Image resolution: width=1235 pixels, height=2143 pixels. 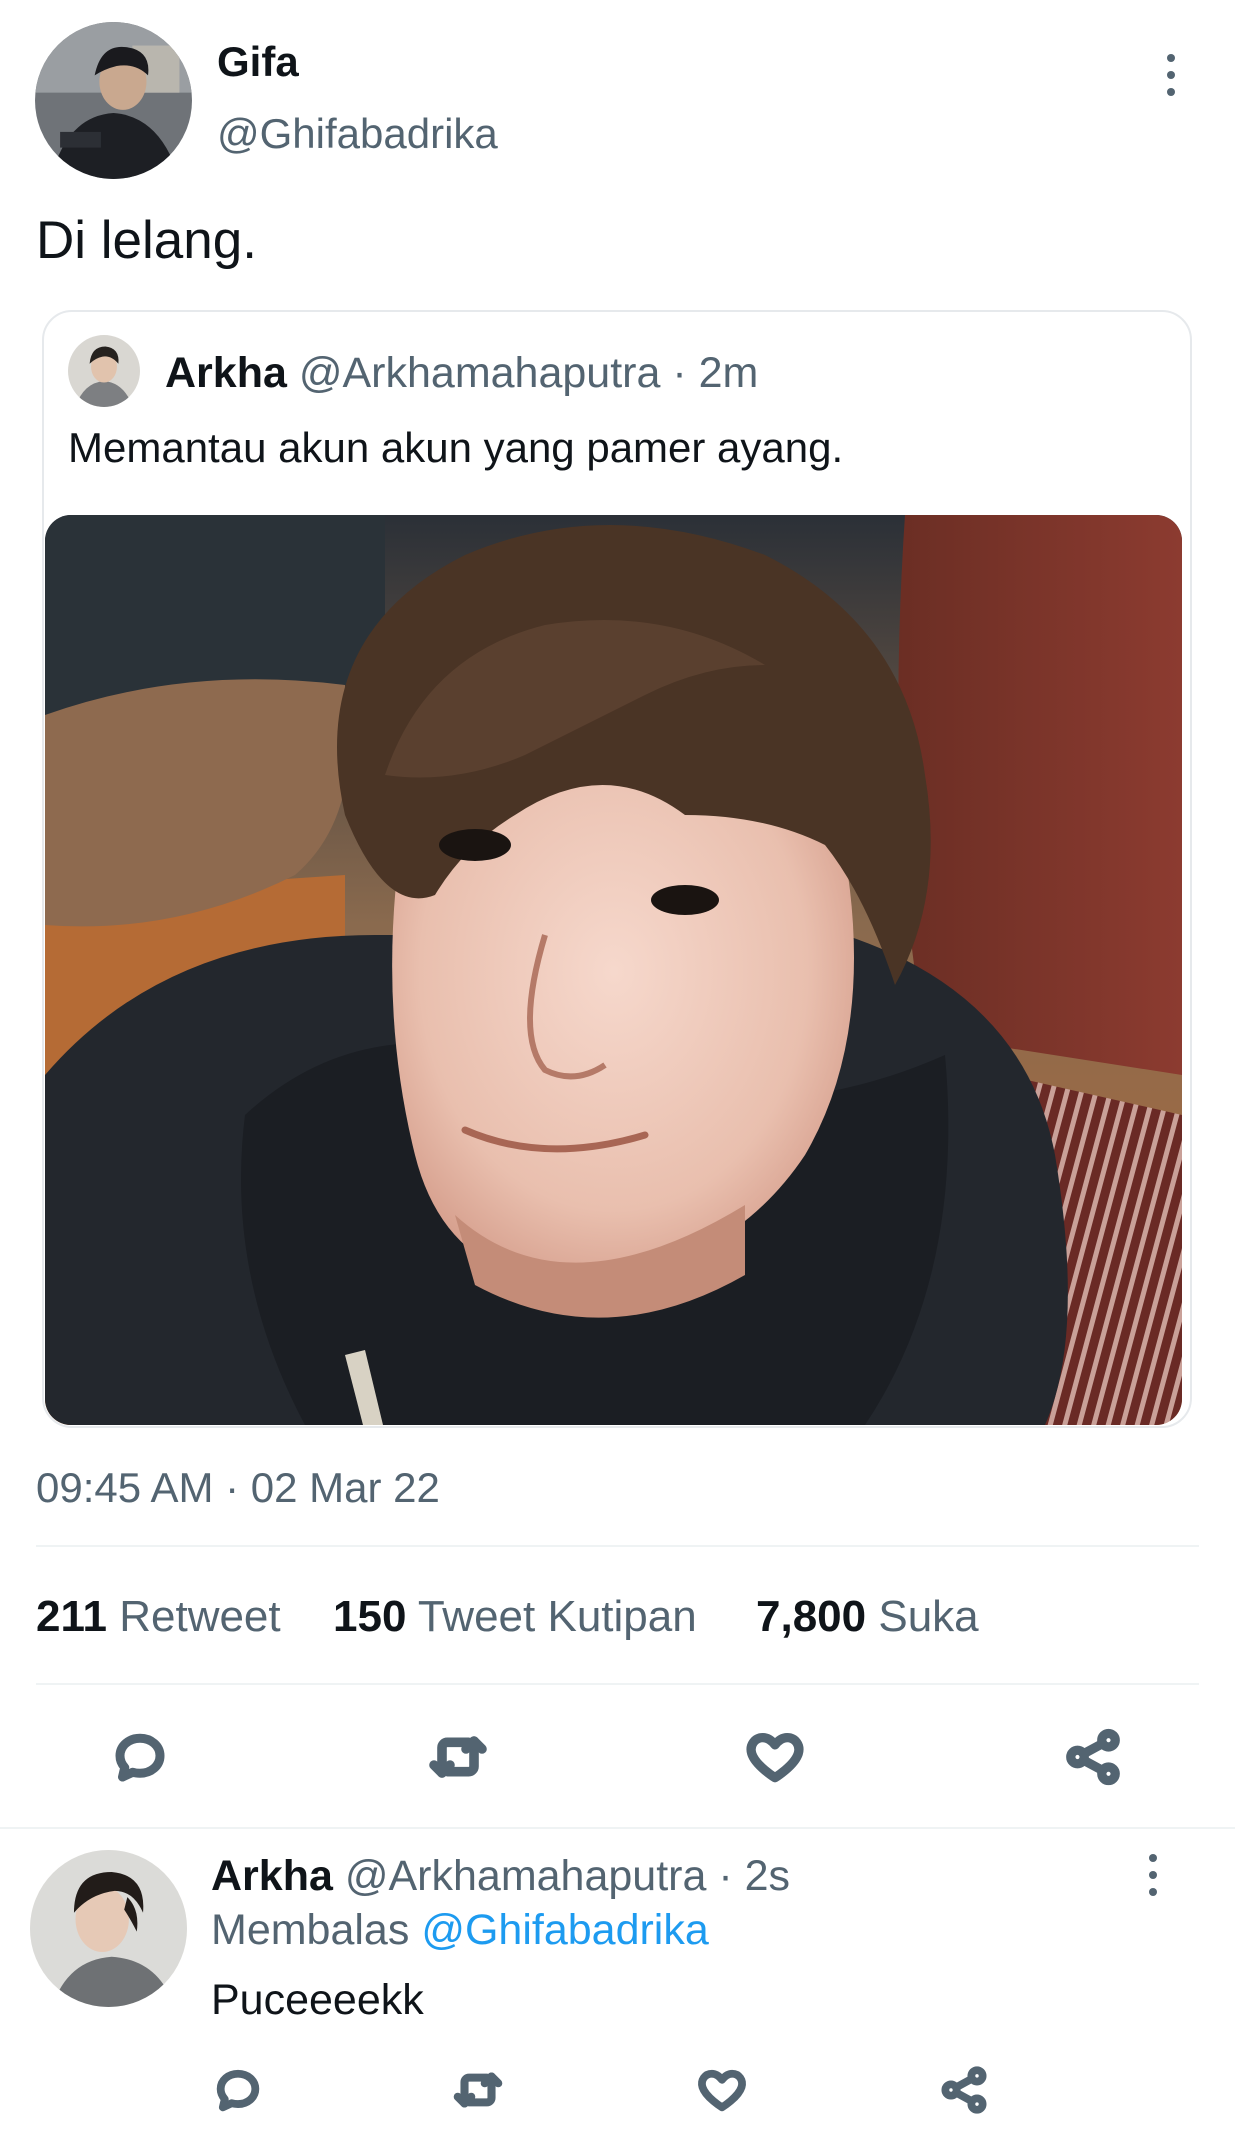 I want to click on reply-more-options-icon, so click(x=1153, y=1875).